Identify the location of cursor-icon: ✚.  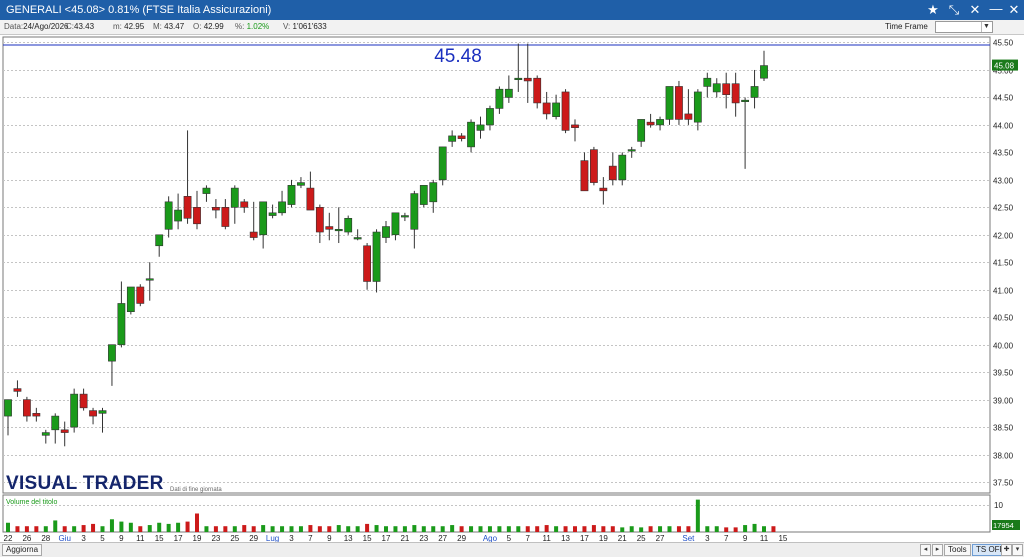
(1006, 550).